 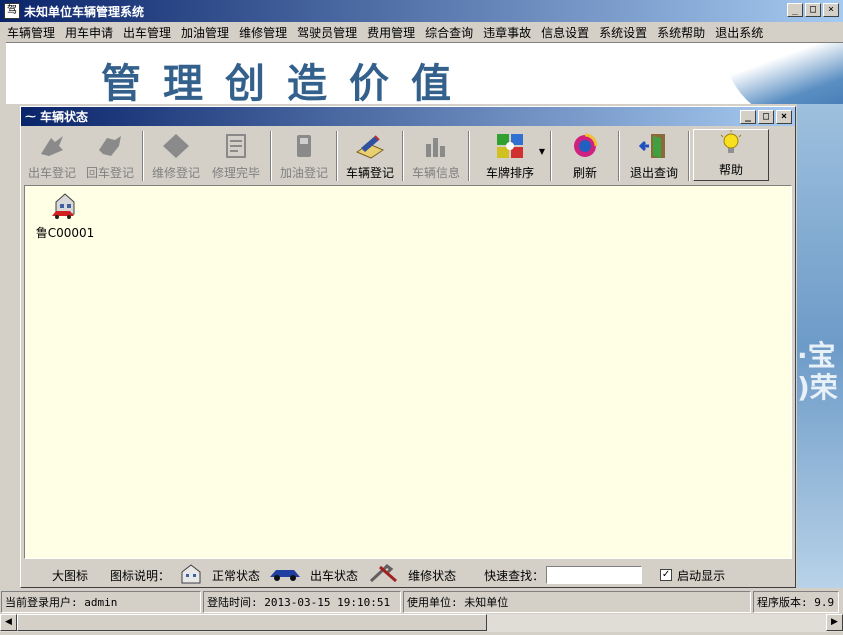 What do you see at coordinates (84, 11) in the screenshot?
I see `app-title: 未知单位车辆管理系统` at bounding box center [84, 11].